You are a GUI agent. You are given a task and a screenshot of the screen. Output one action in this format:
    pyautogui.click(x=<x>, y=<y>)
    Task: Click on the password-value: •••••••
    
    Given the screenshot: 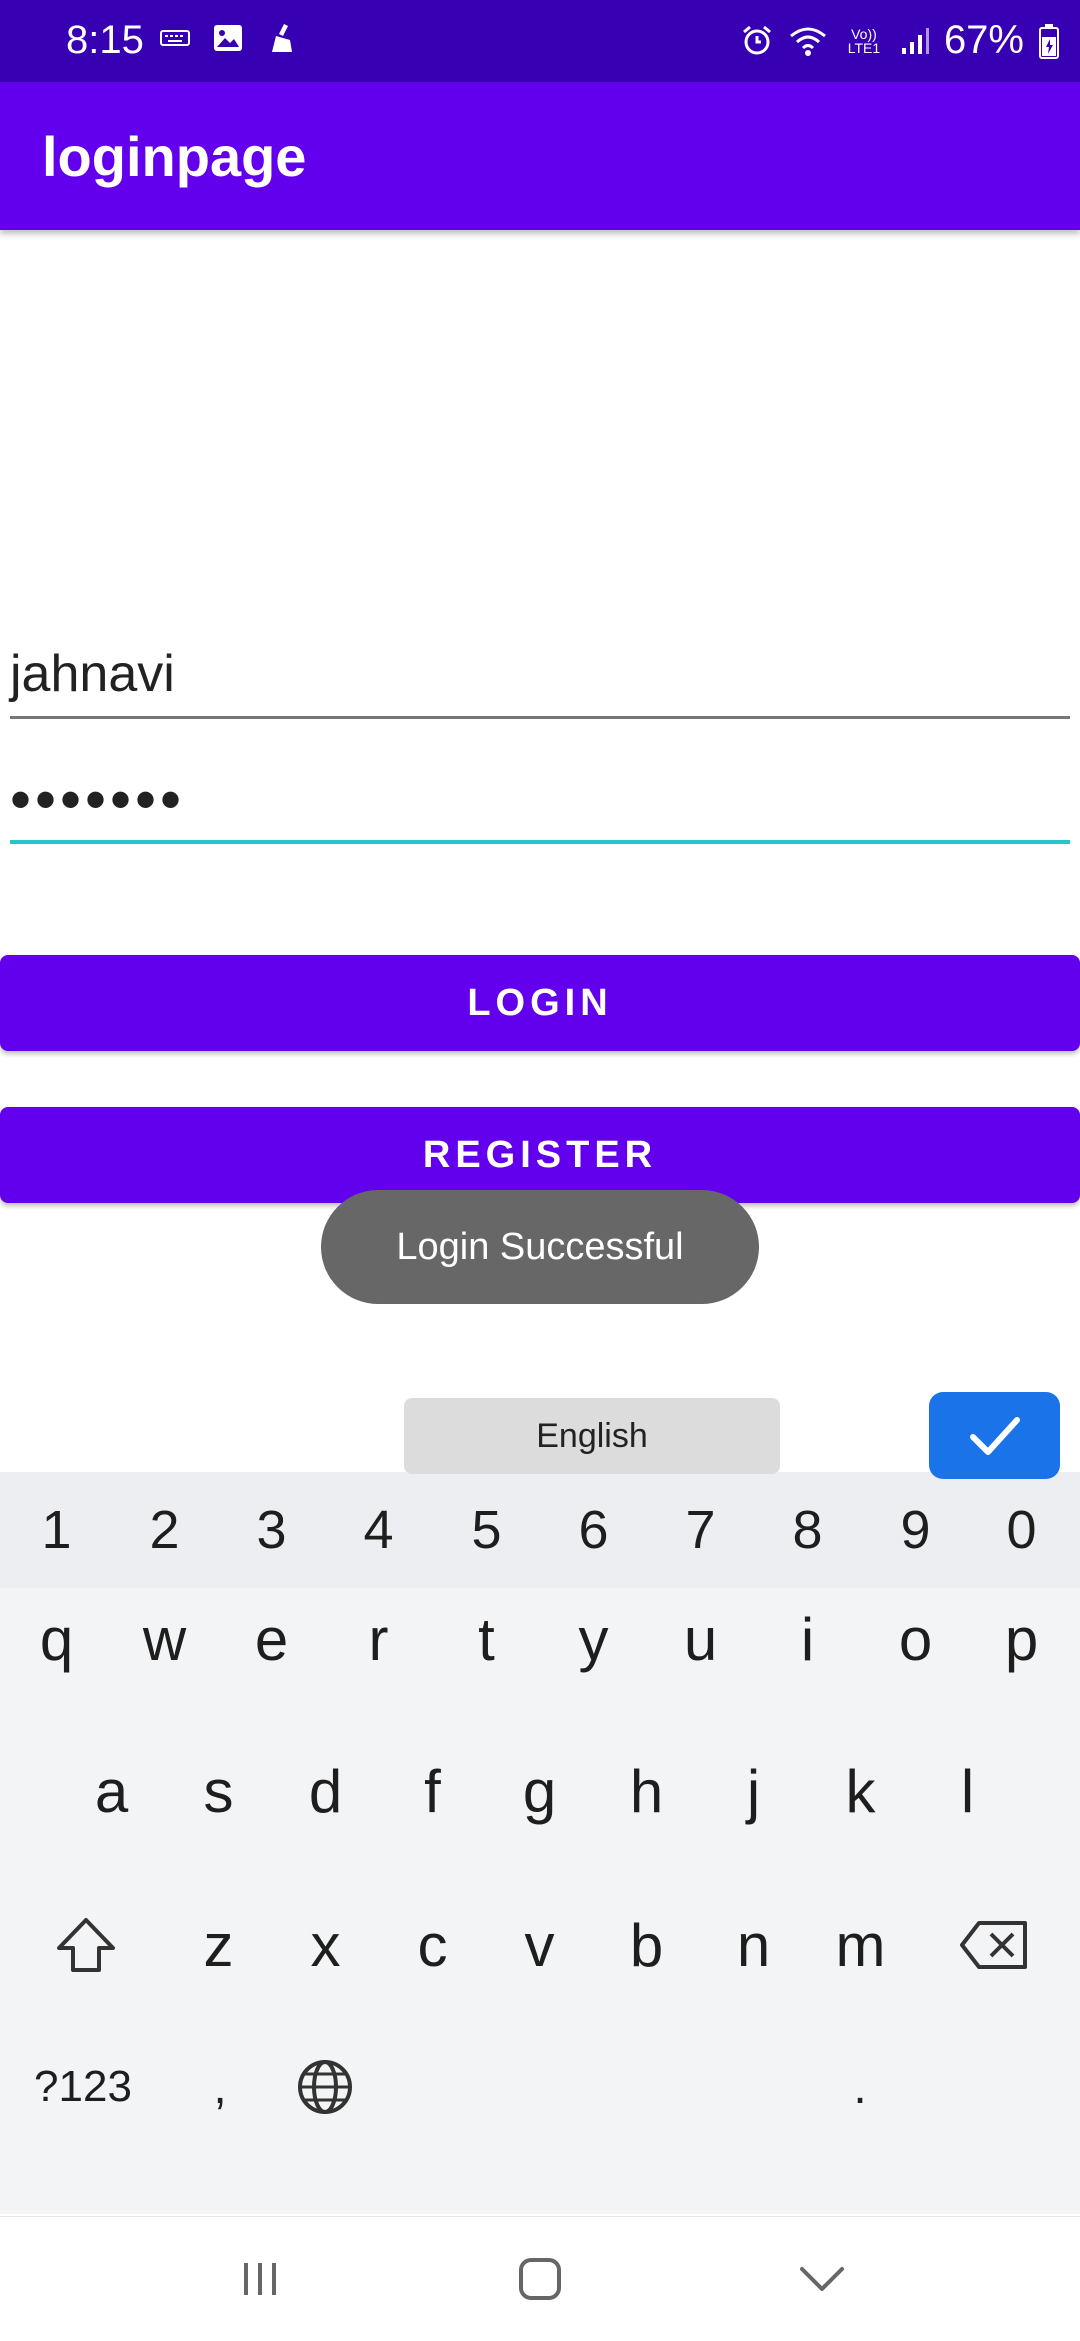 What is the action you would take?
    pyautogui.click(x=98, y=799)
    